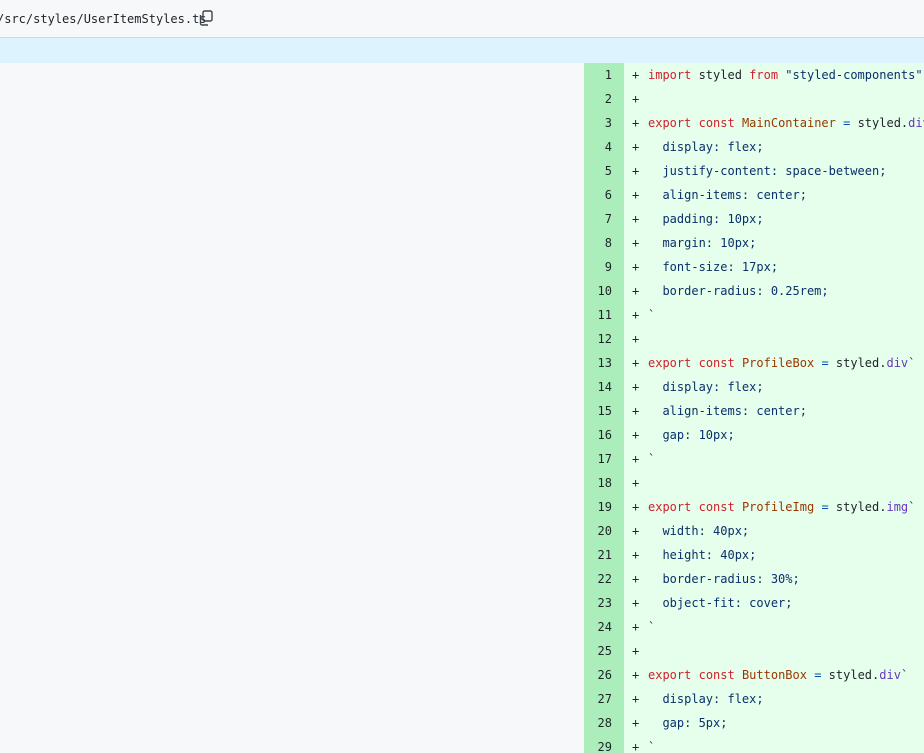 Image resolution: width=924 pixels, height=753 pixels. I want to click on line-number: 26, so click(598, 675).